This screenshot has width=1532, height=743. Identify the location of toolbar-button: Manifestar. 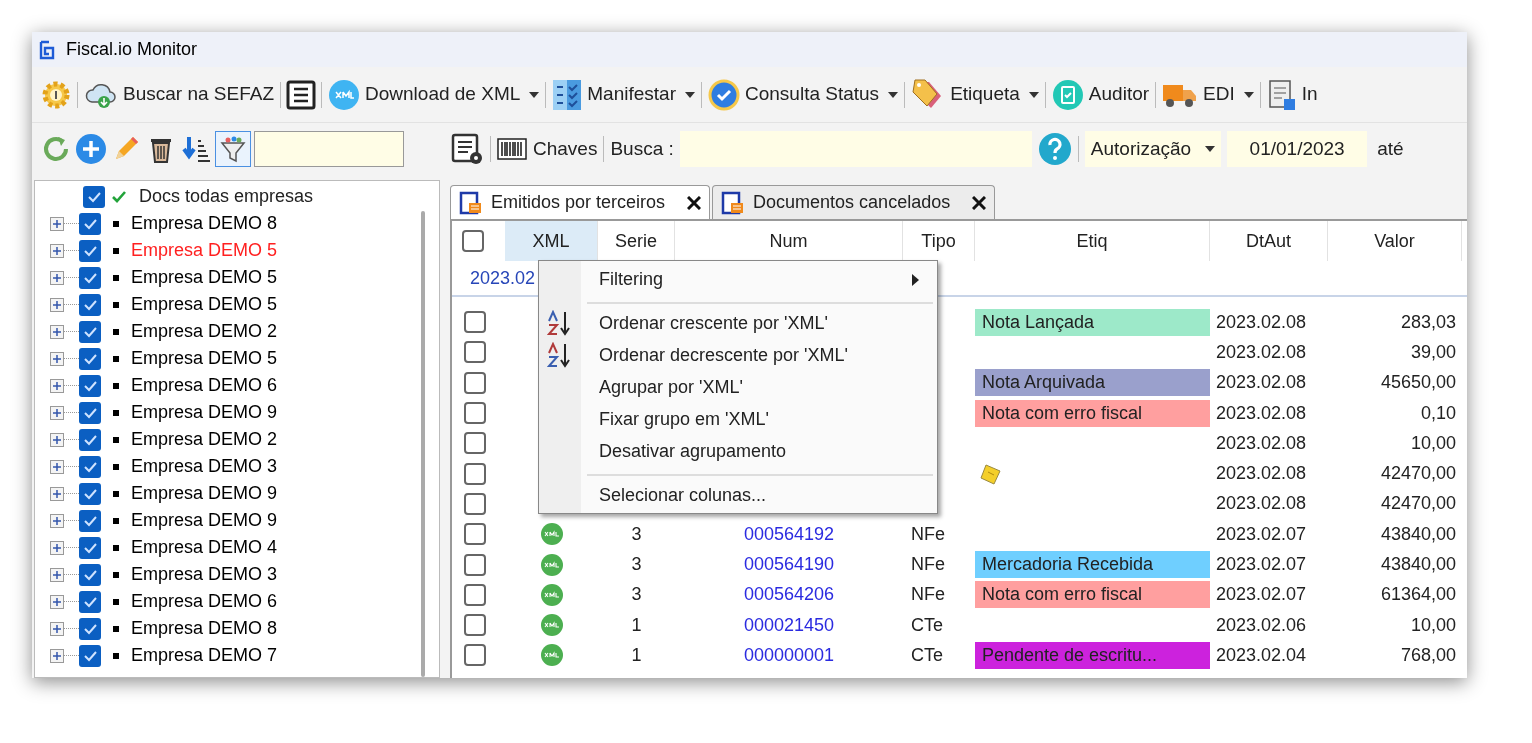
(623, 94).